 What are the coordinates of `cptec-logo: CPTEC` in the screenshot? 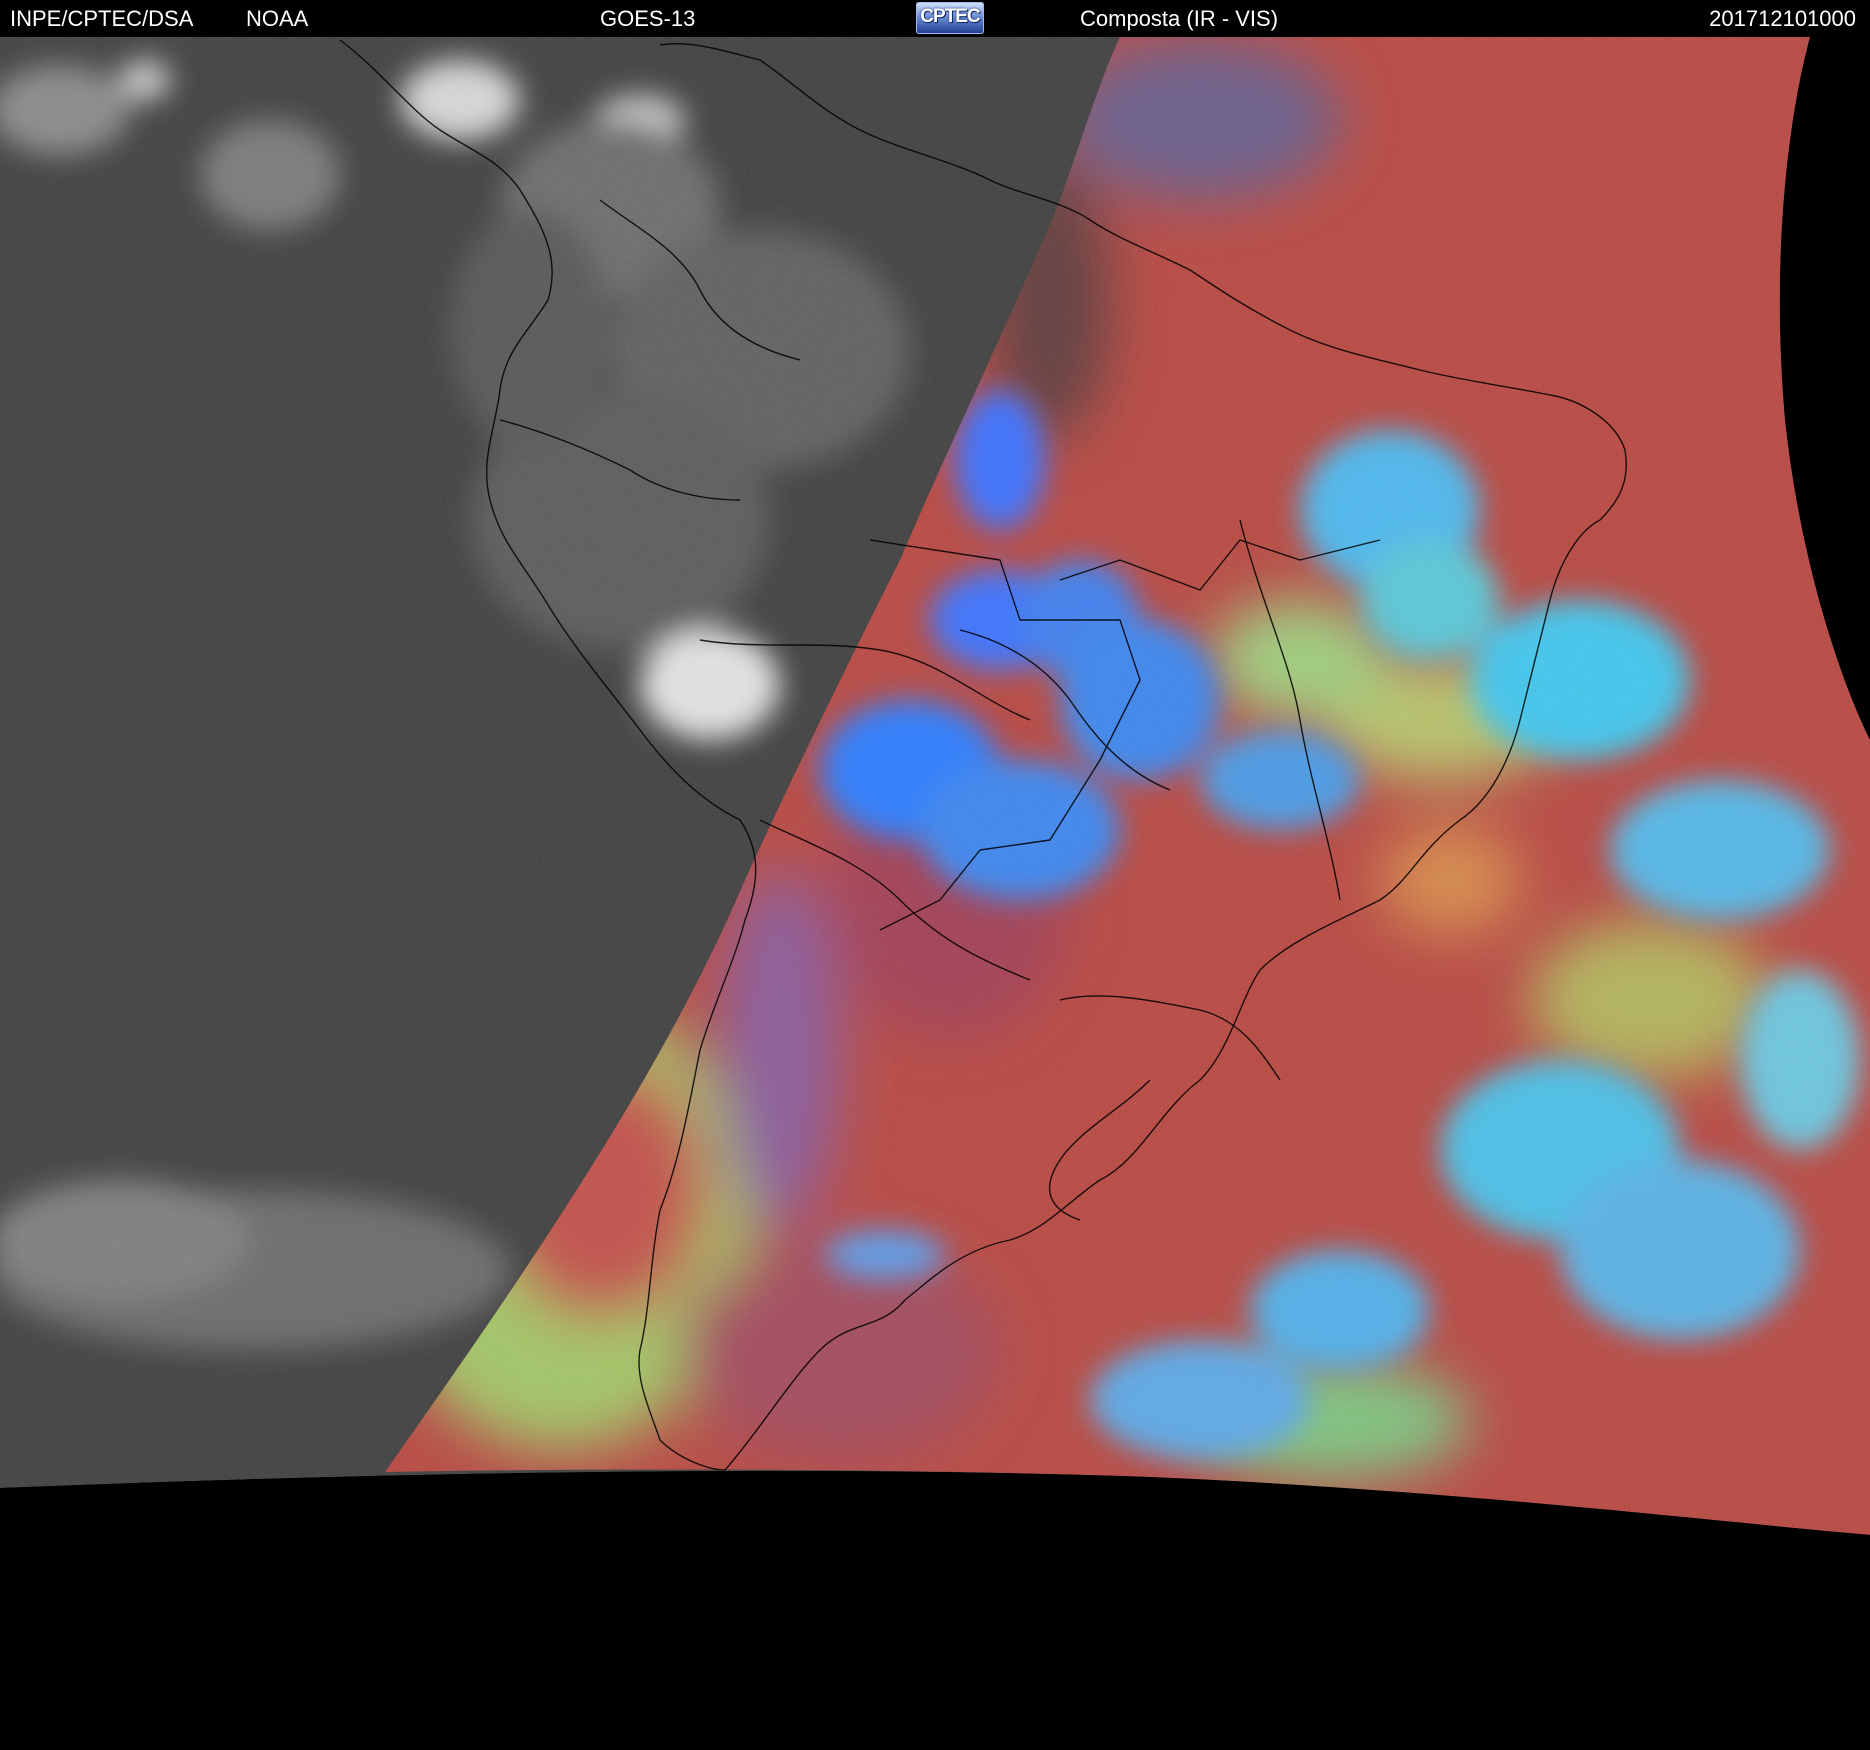 It's located at (950, 18).